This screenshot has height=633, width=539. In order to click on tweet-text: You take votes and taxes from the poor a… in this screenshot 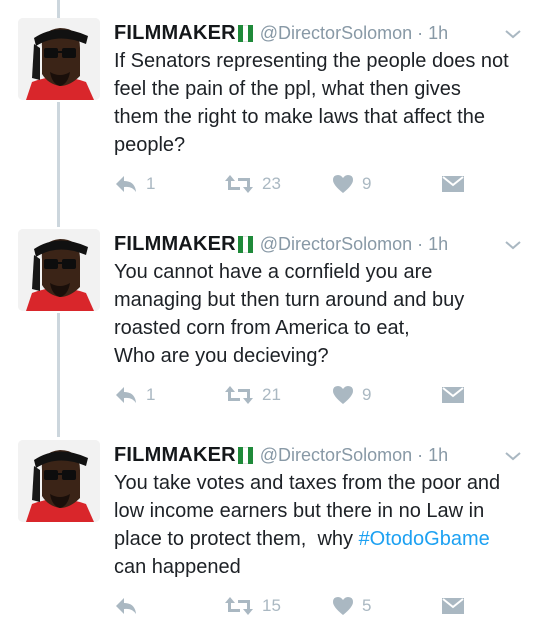, I will do `click(321, 525)`.